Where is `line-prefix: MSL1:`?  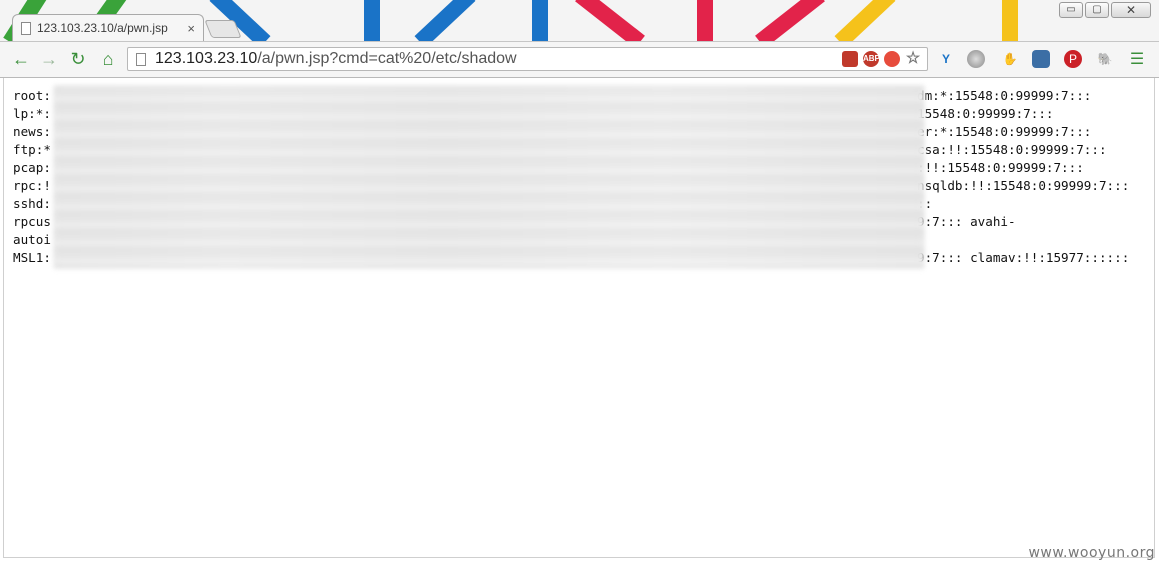
line-prefix: MSL1: is located at coordinates (32, 257).